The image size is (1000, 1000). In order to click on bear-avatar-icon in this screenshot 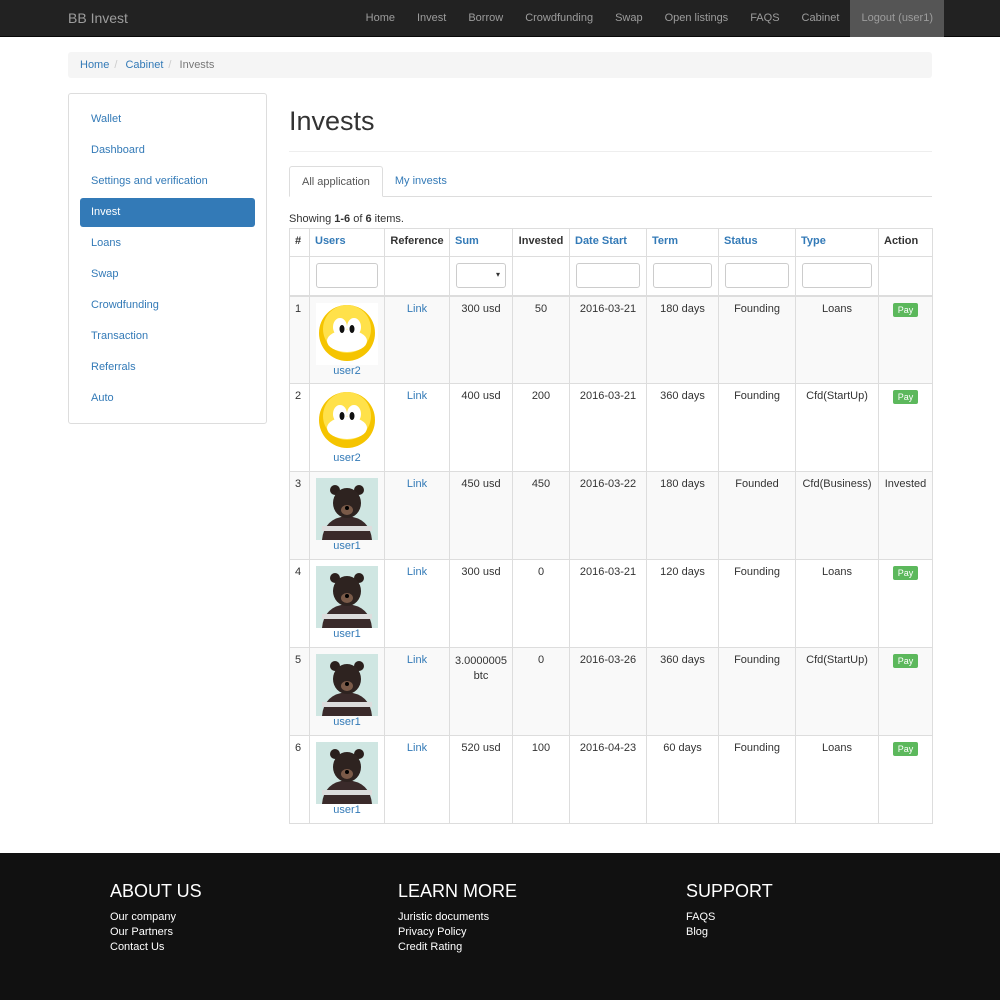, I will do `click(347, 685)`.